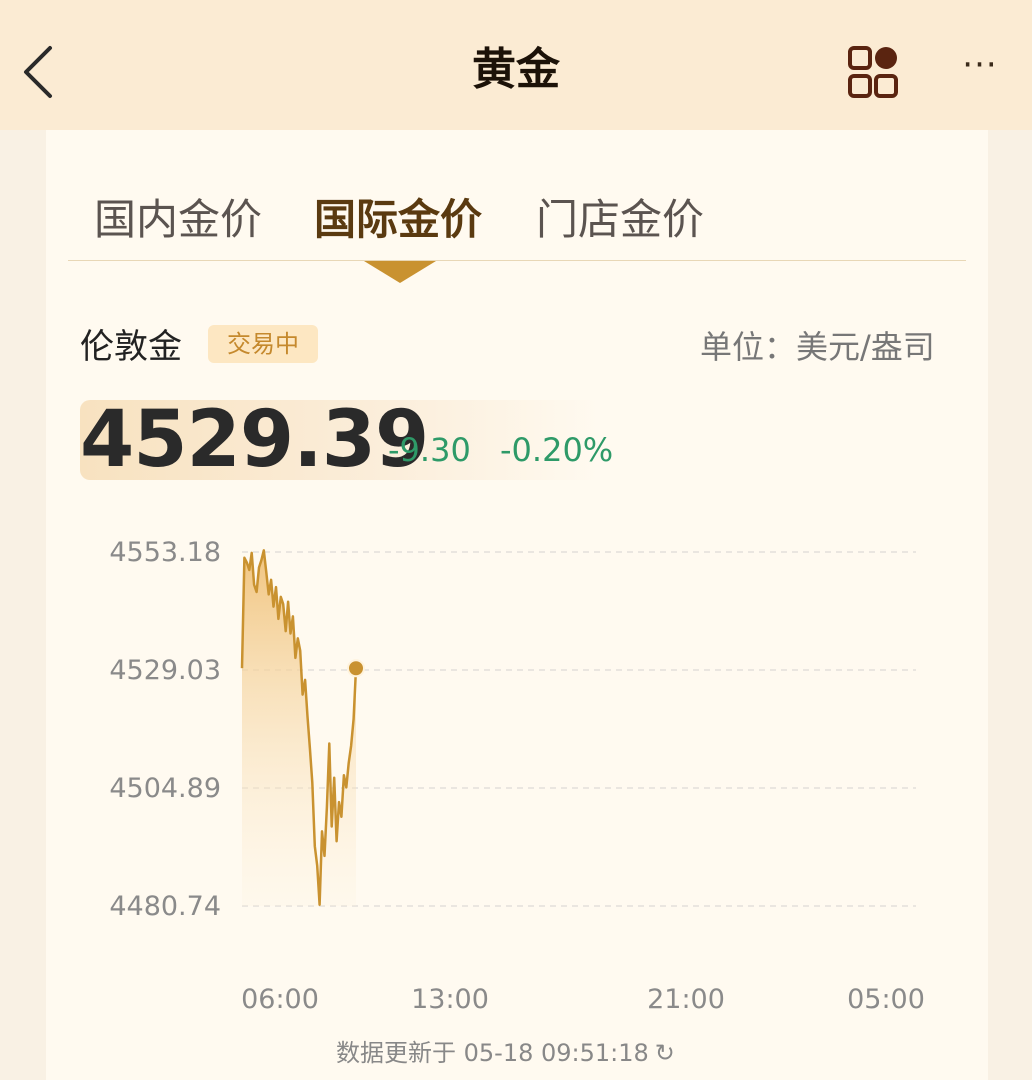 The width and height of the screenshot is (1032, 1080). I want to click on x-tick-label: 06:00, so click(280, 999).